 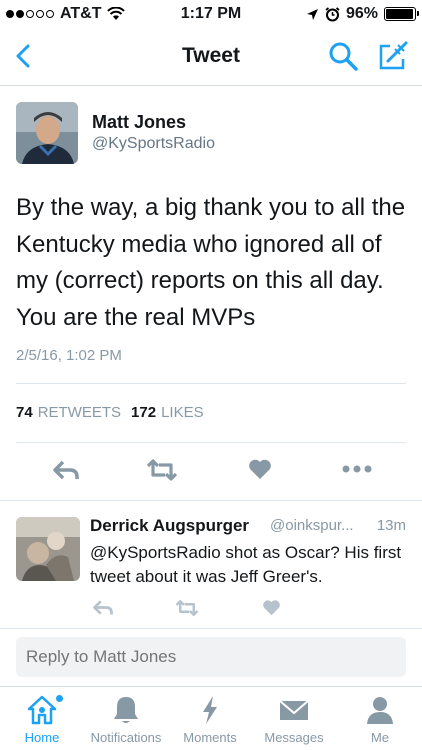 What do you see at coordinates (42, 710) in the screenshot?
I see `home-icon` at bounding box center [42, 710].